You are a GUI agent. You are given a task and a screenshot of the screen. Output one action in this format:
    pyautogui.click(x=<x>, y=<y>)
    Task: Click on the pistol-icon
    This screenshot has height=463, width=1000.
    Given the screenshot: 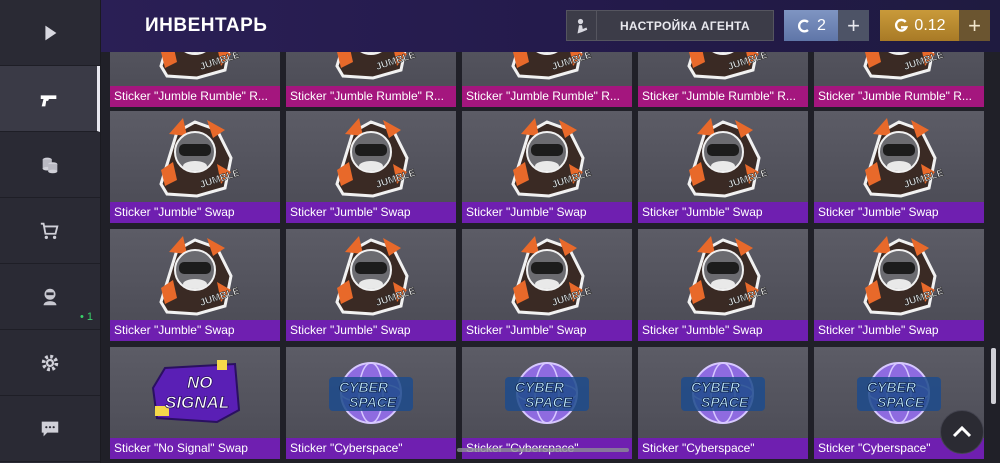 What is the action you would take?
    pyautogui.click(x=48, y=100)
    